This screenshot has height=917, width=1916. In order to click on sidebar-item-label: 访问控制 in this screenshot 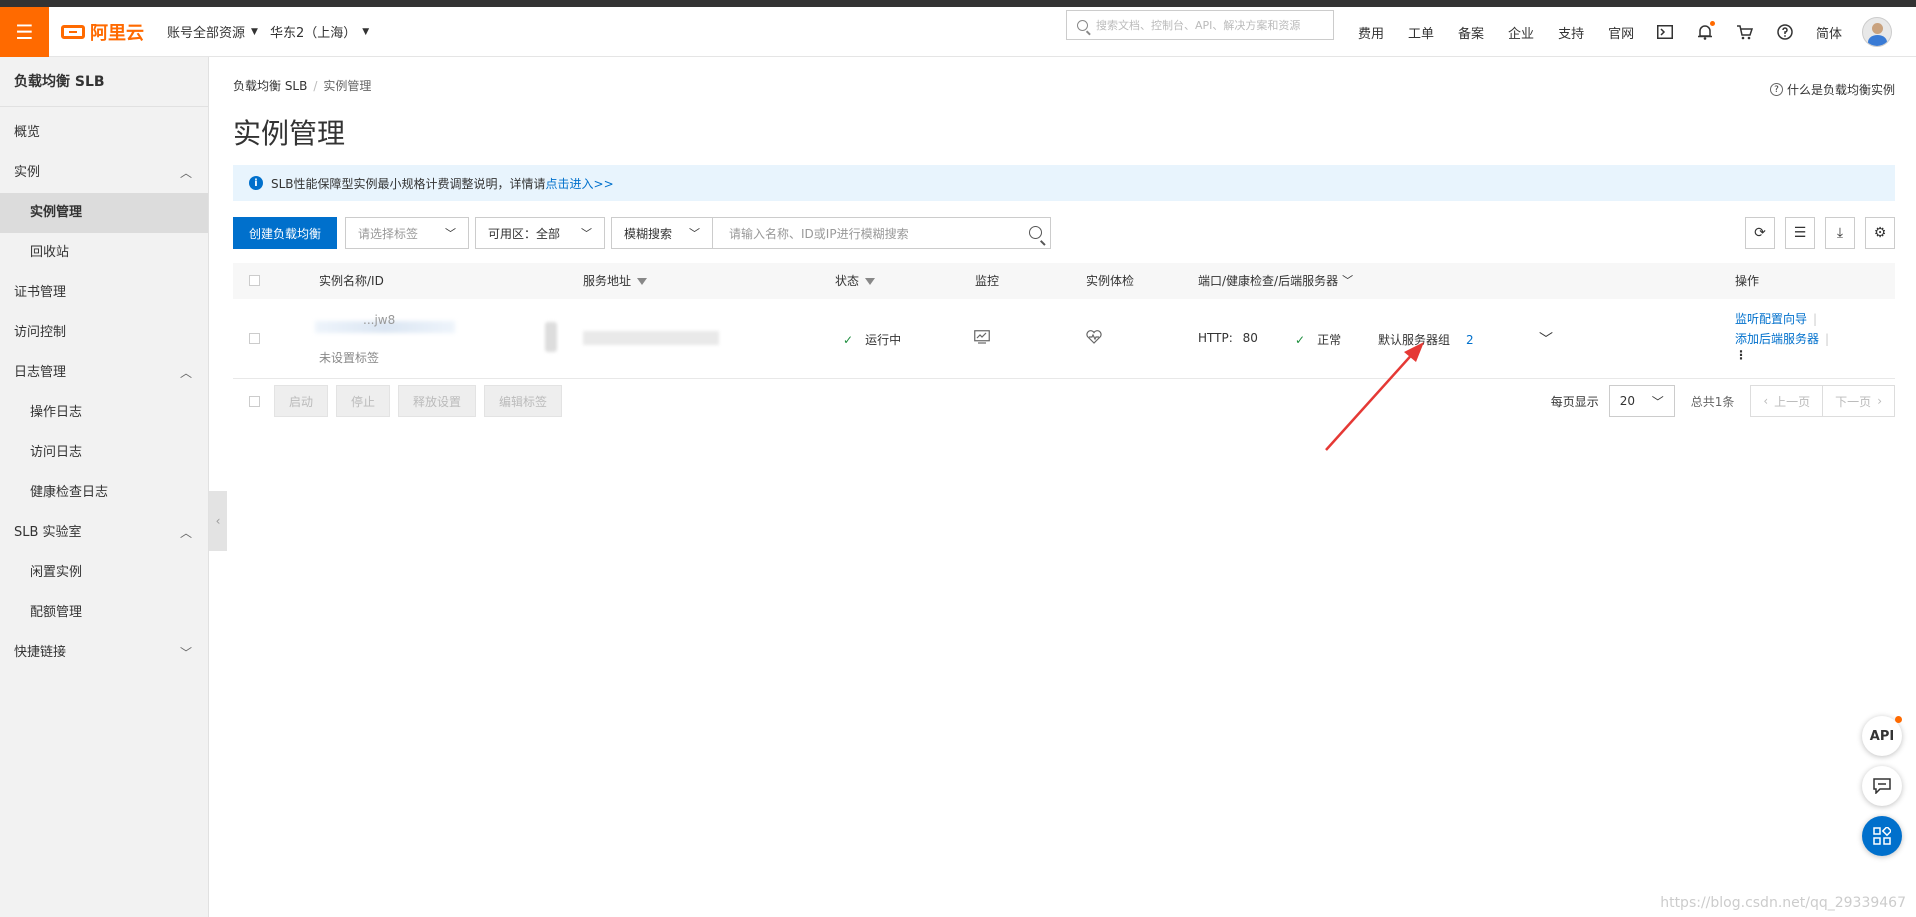, I will do `click(40, 332)`.